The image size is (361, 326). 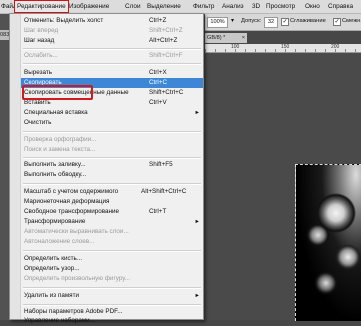 What do you see at coordinates (67, 201) in the screenshot?
I see `menu-item-label: Марионеточная деформация` at bounding box center [67, 201].